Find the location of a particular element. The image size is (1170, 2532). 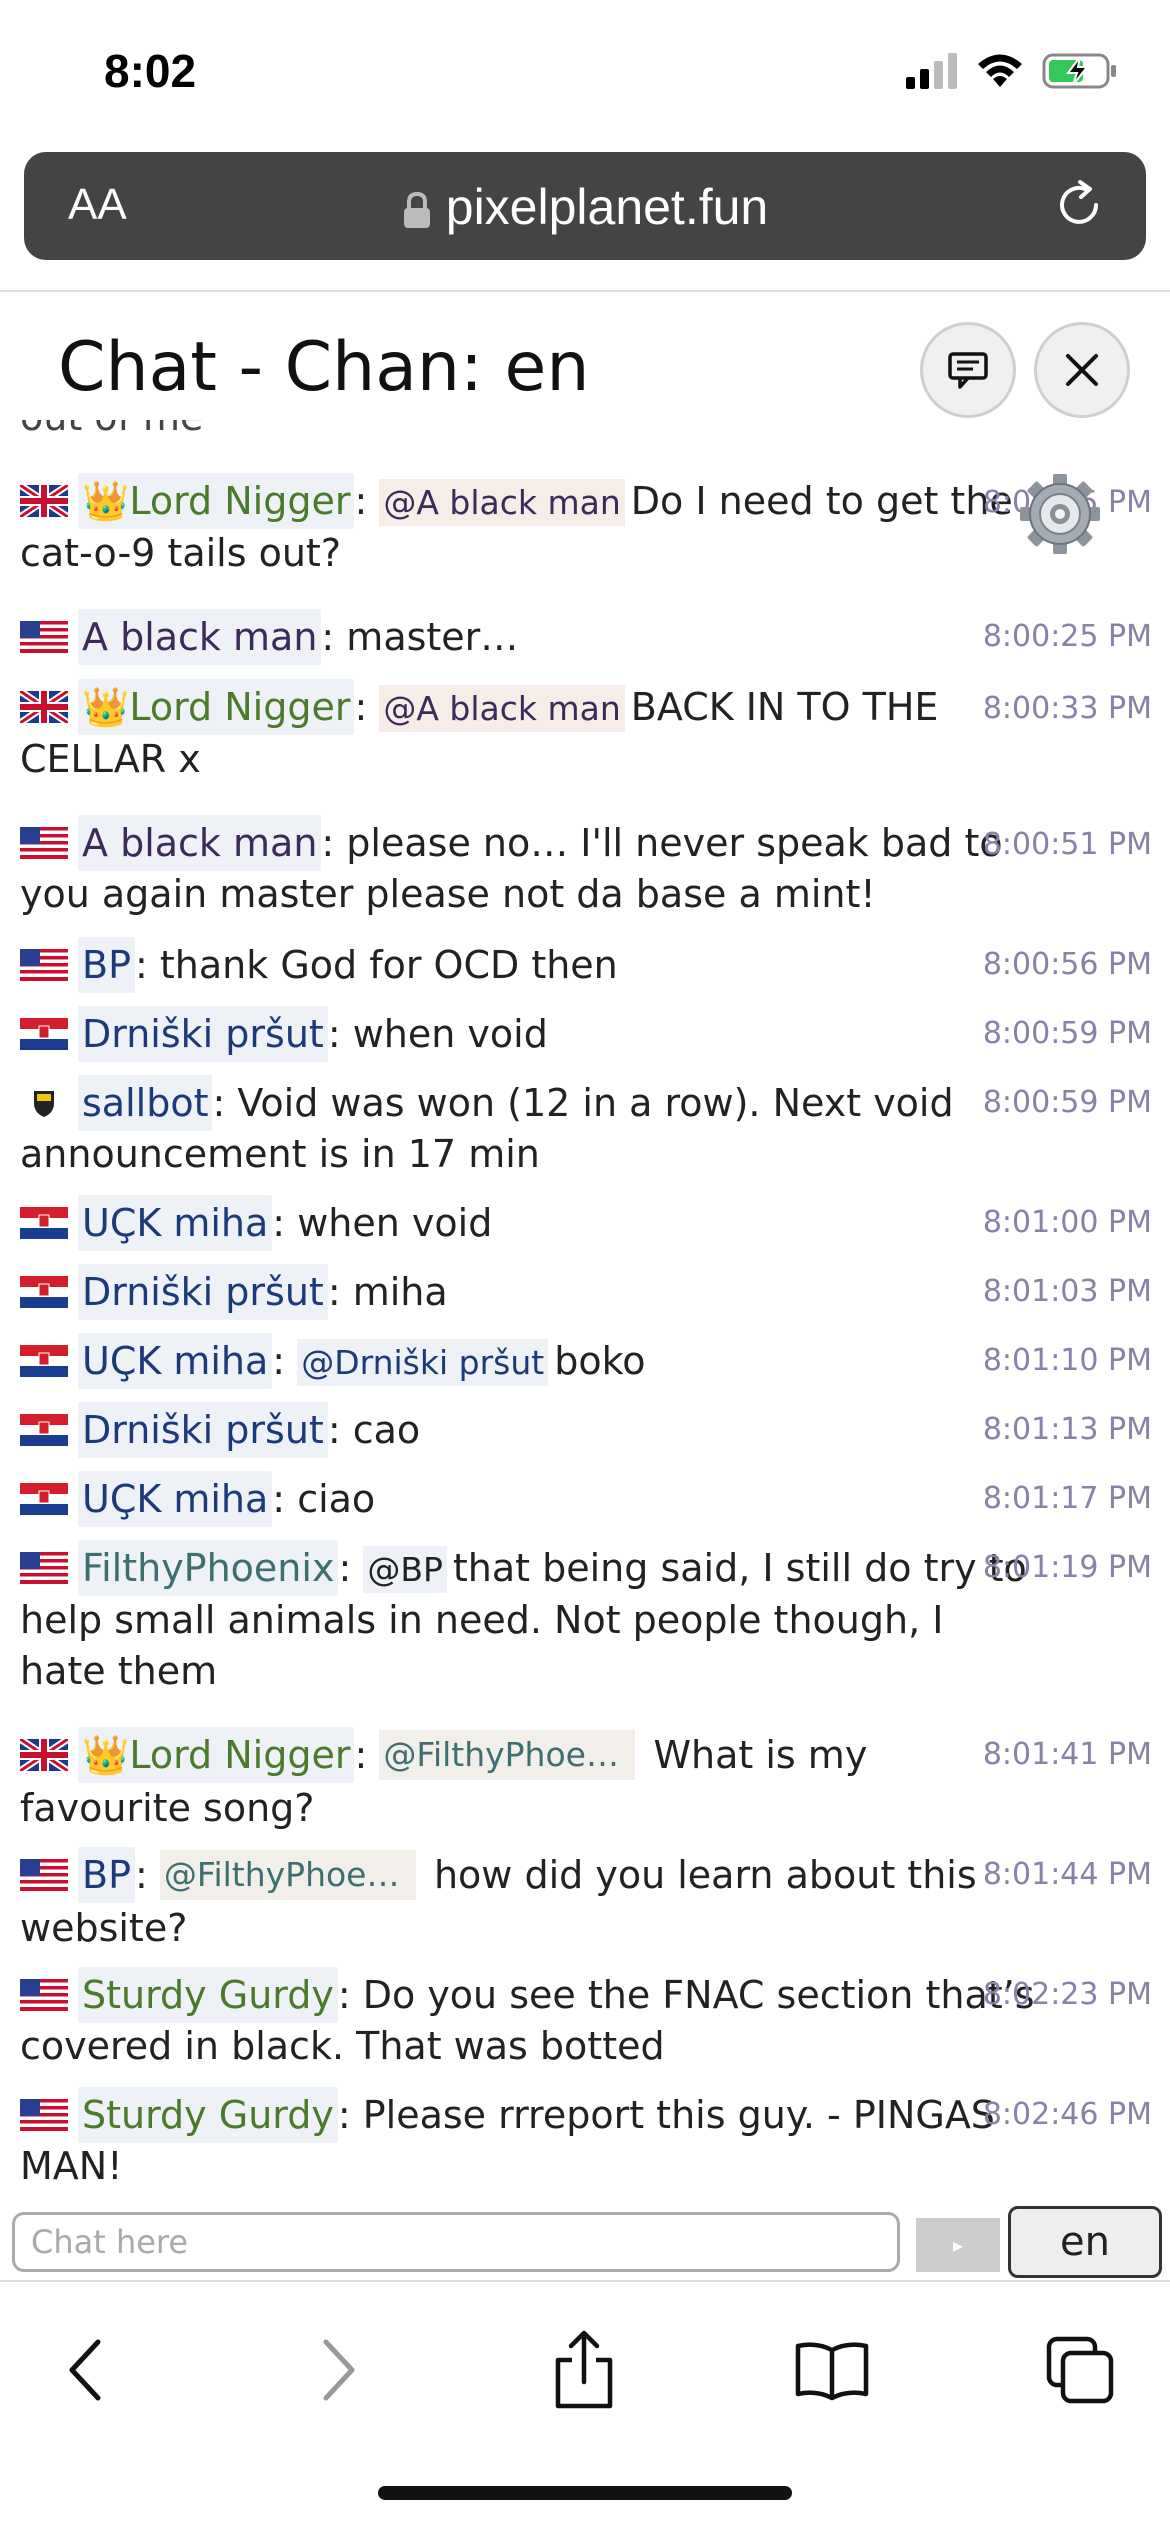

browser-address-bar: AA pixelplanet.fun is located at coordinates (585, 206).